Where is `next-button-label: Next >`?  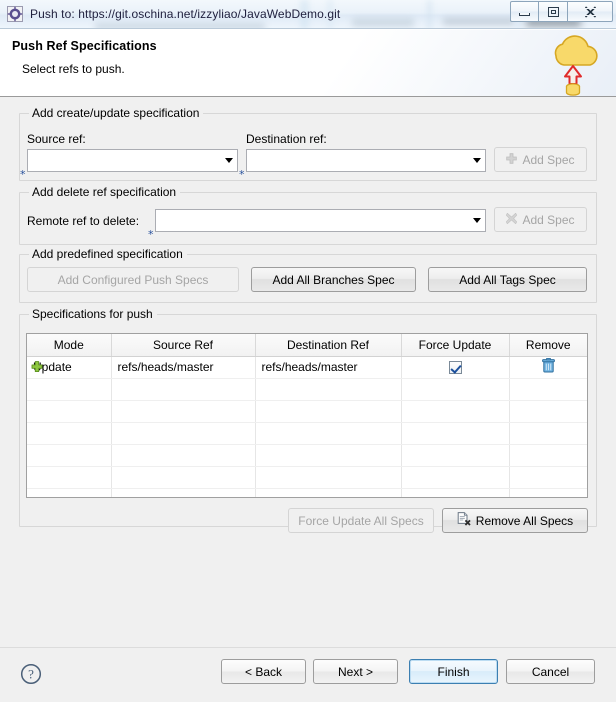 next-button-label: Next > is located at coordinates (355, 671).